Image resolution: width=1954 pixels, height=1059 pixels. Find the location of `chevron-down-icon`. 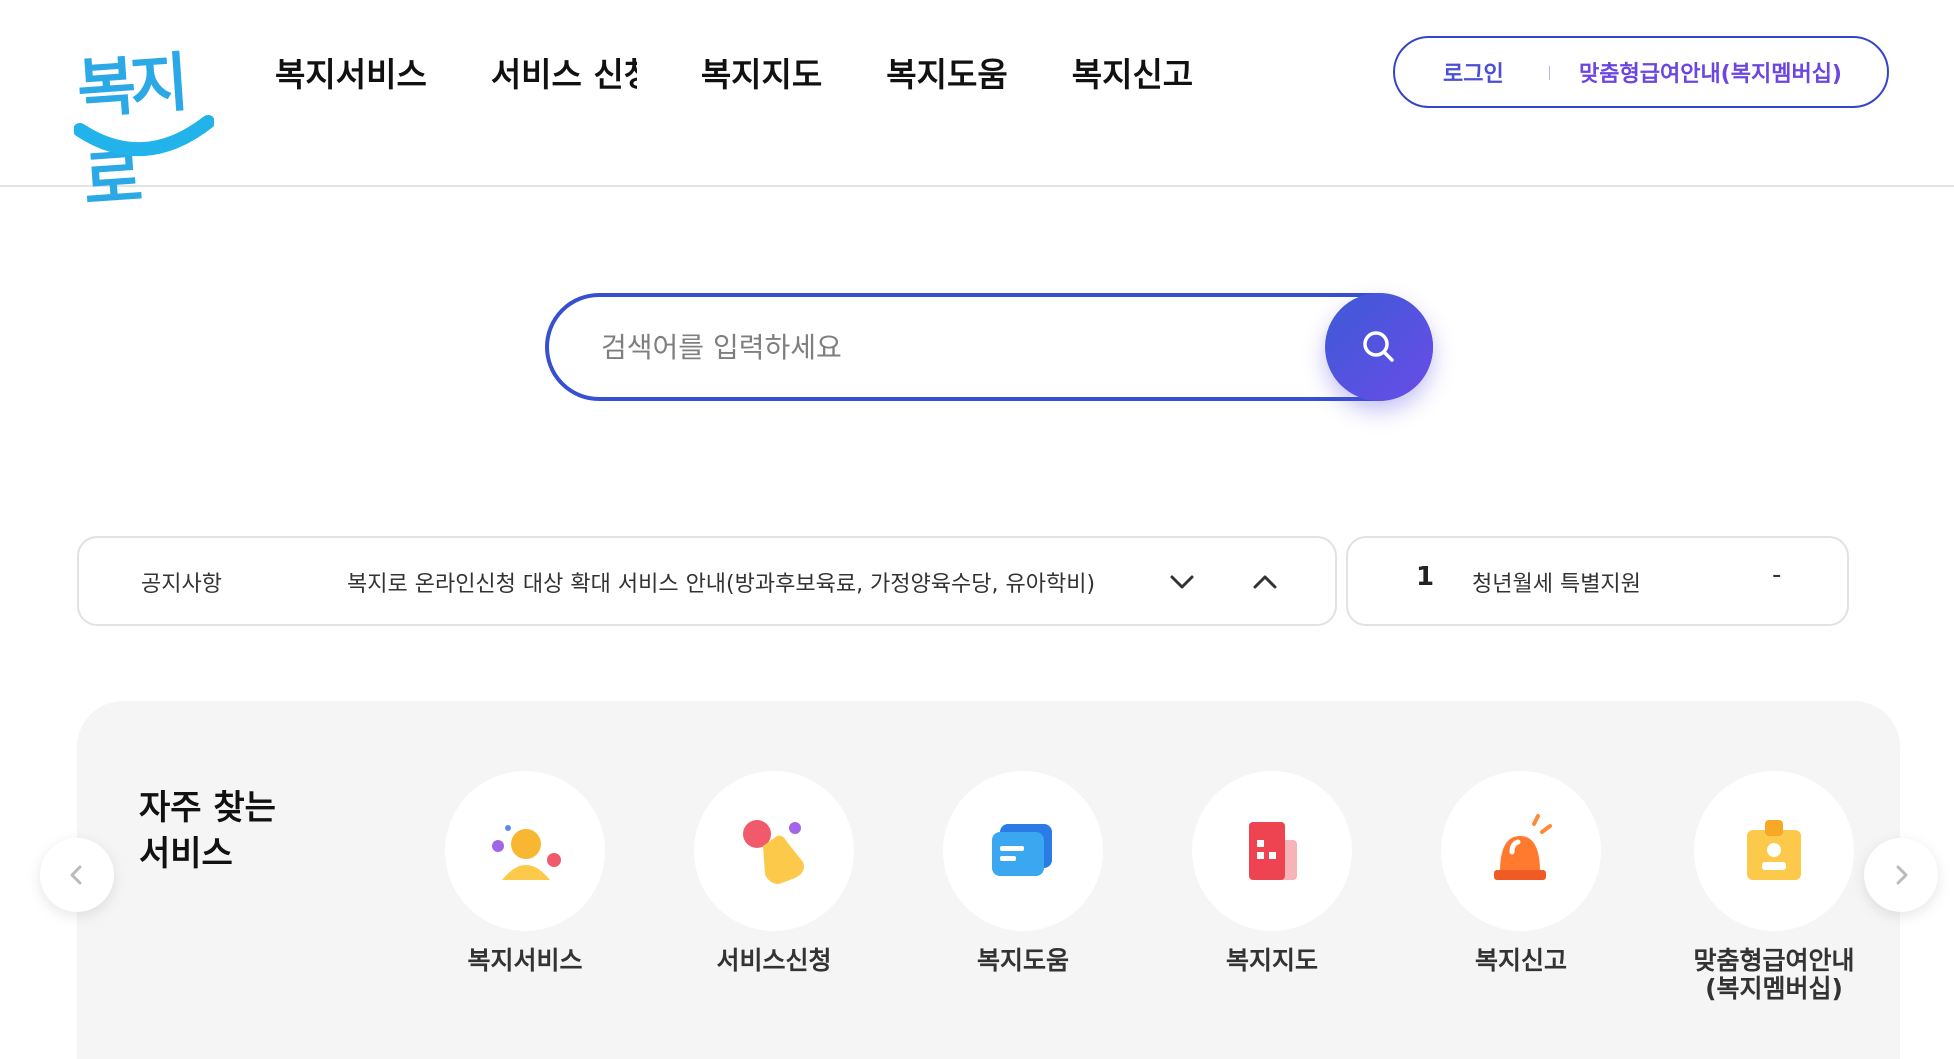

chevron-down-icon is located at coordinates (1182, 582).